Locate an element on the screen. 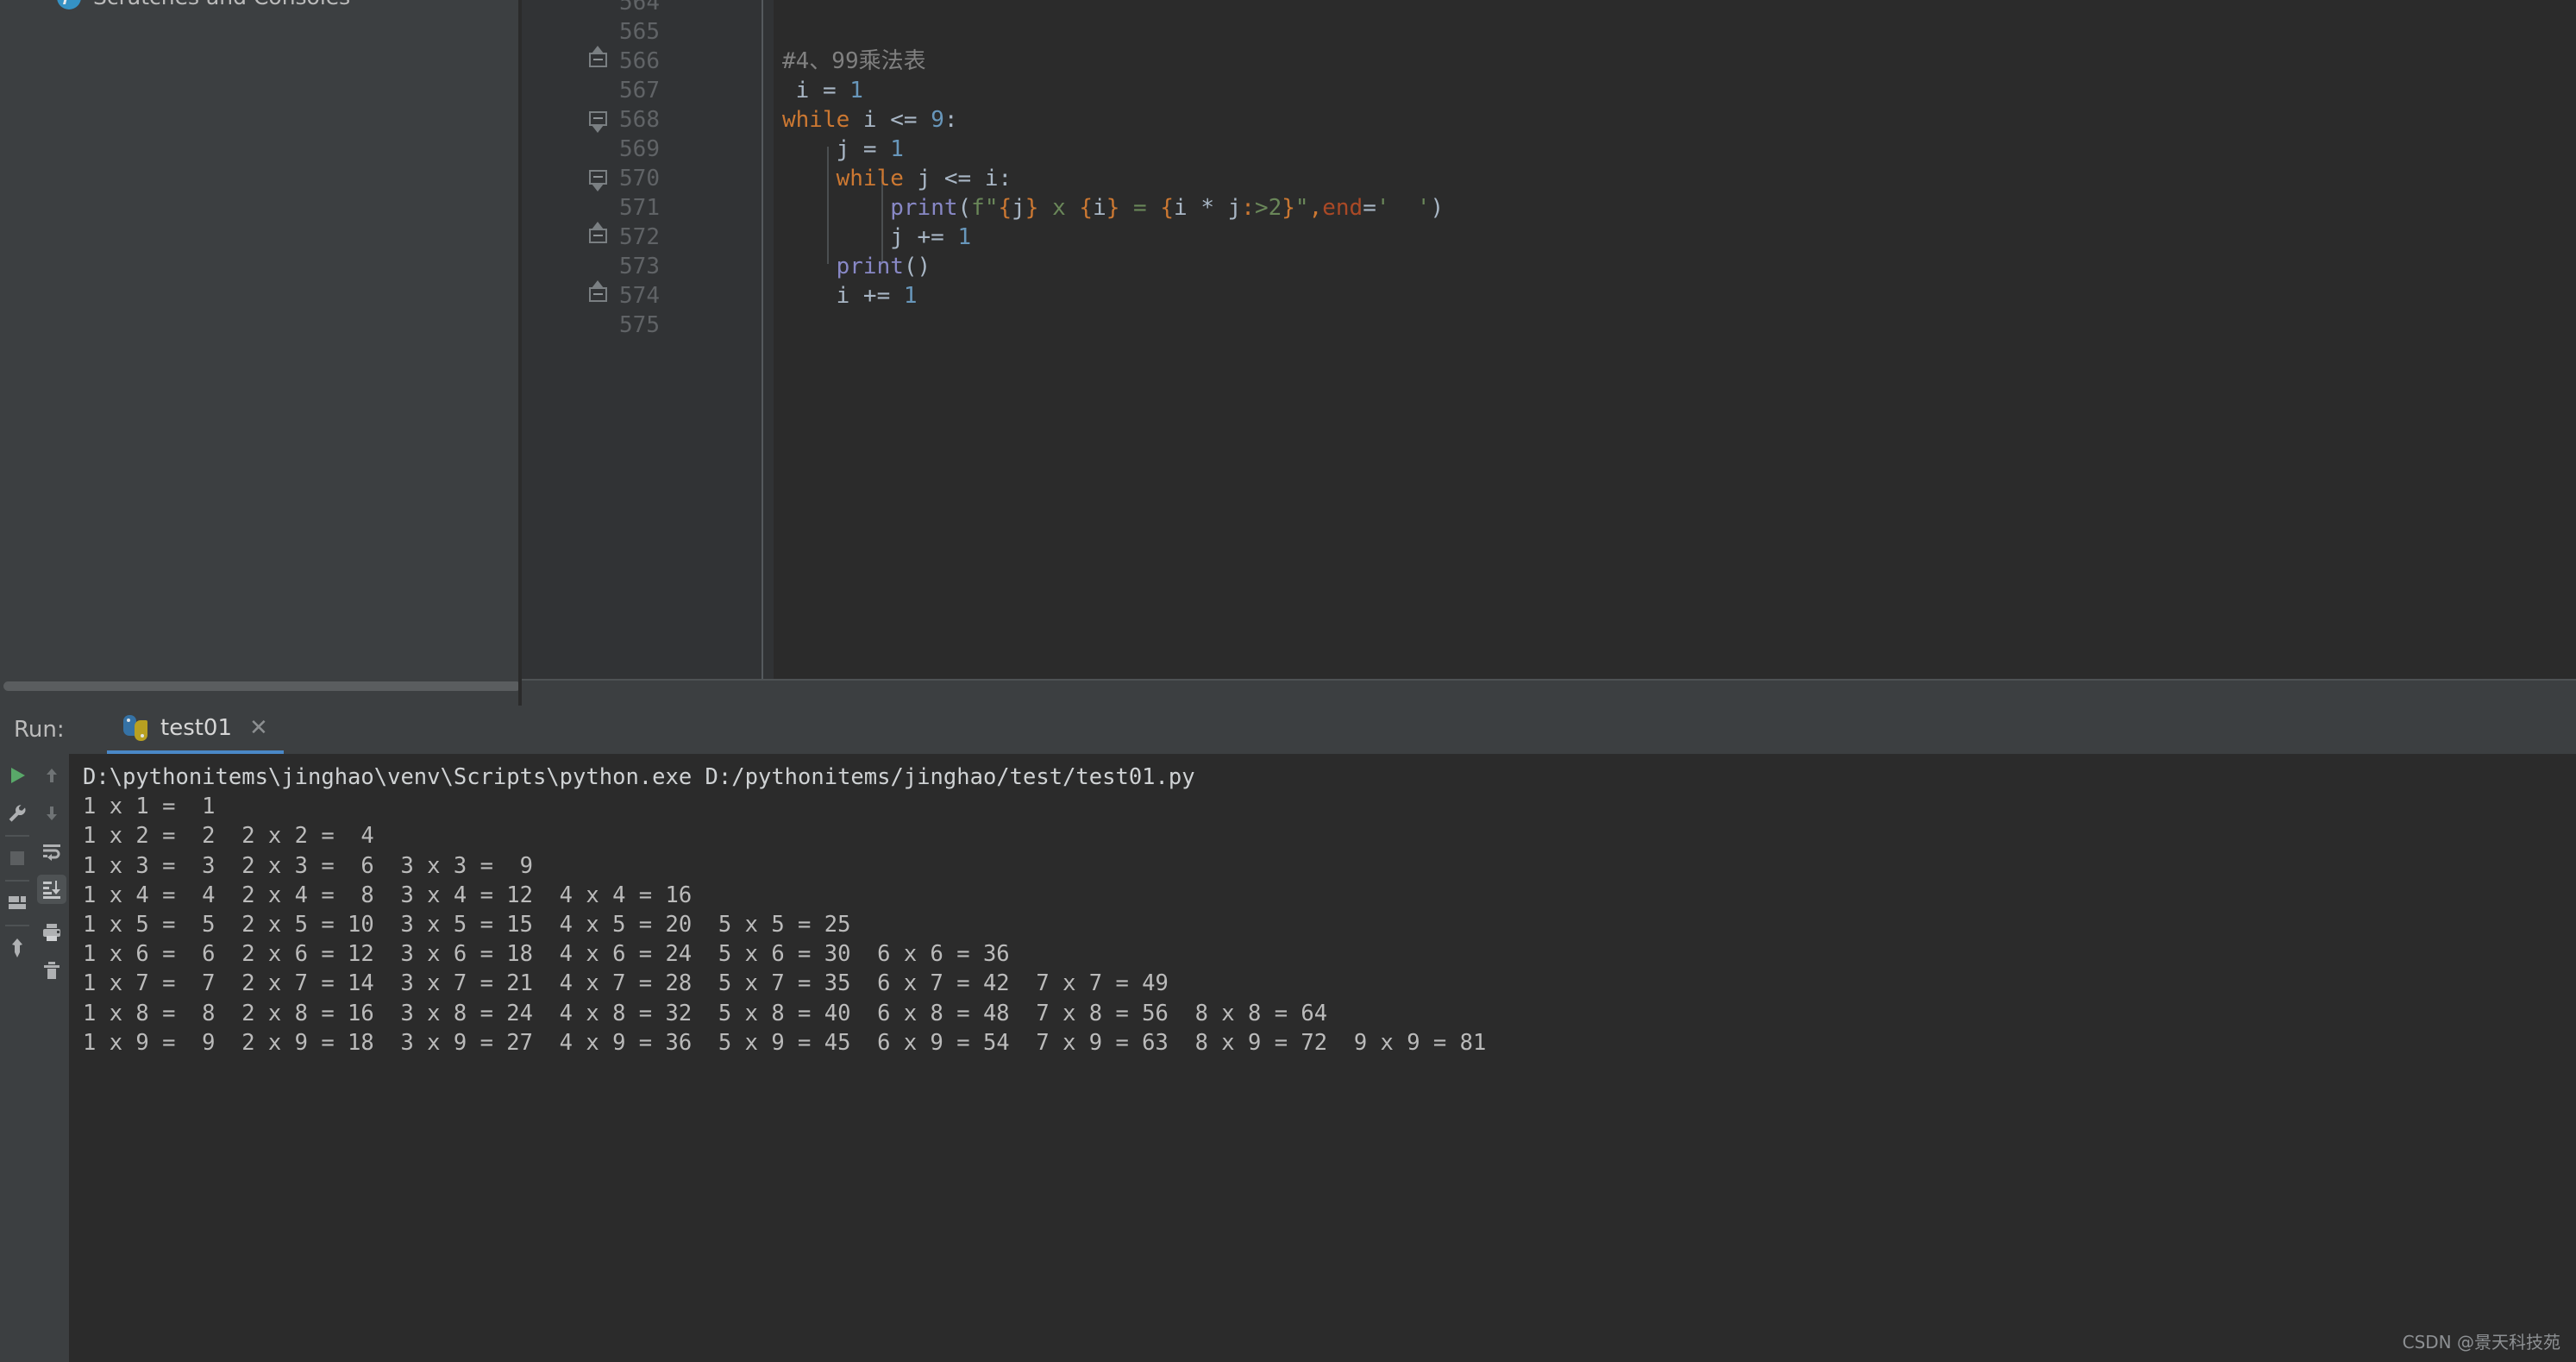 This screenshot has height=1362, width=2576. code-line: i = 1 is located at coordinates (822, 90).